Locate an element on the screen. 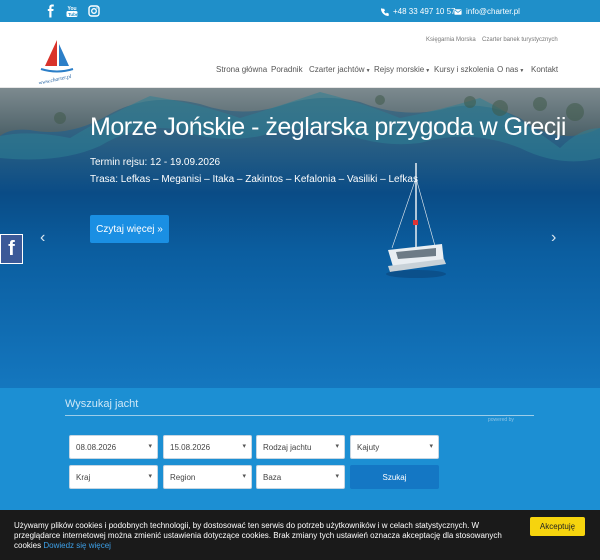 The width and height of the screenshot is (600, 560). nav-sea-cruises: Rejsy morskie▼ is located at coordinates (402, 69).